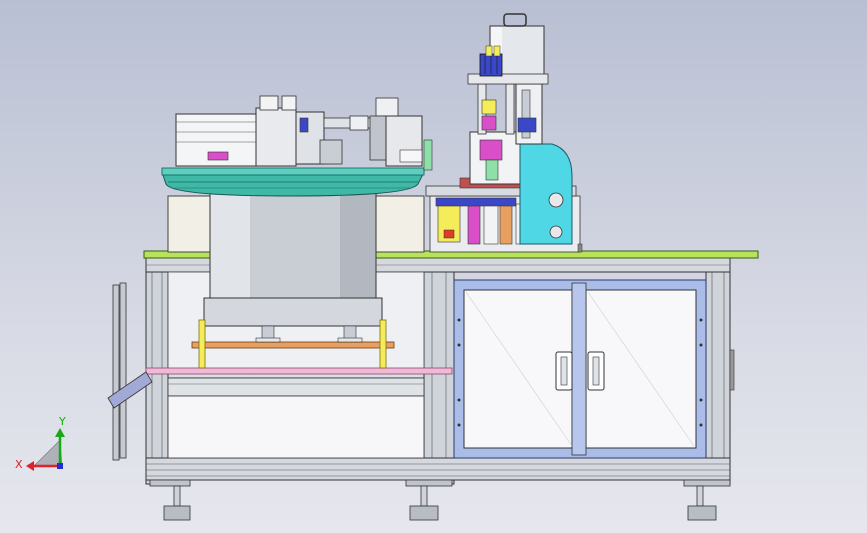 Image resolution: width=867 pixels, height=533 pixels. What do you see at coordinates (30, 466) in the screenshot?
I see `x-axis-arrowhead-icon` at bounding box center [30, 466].